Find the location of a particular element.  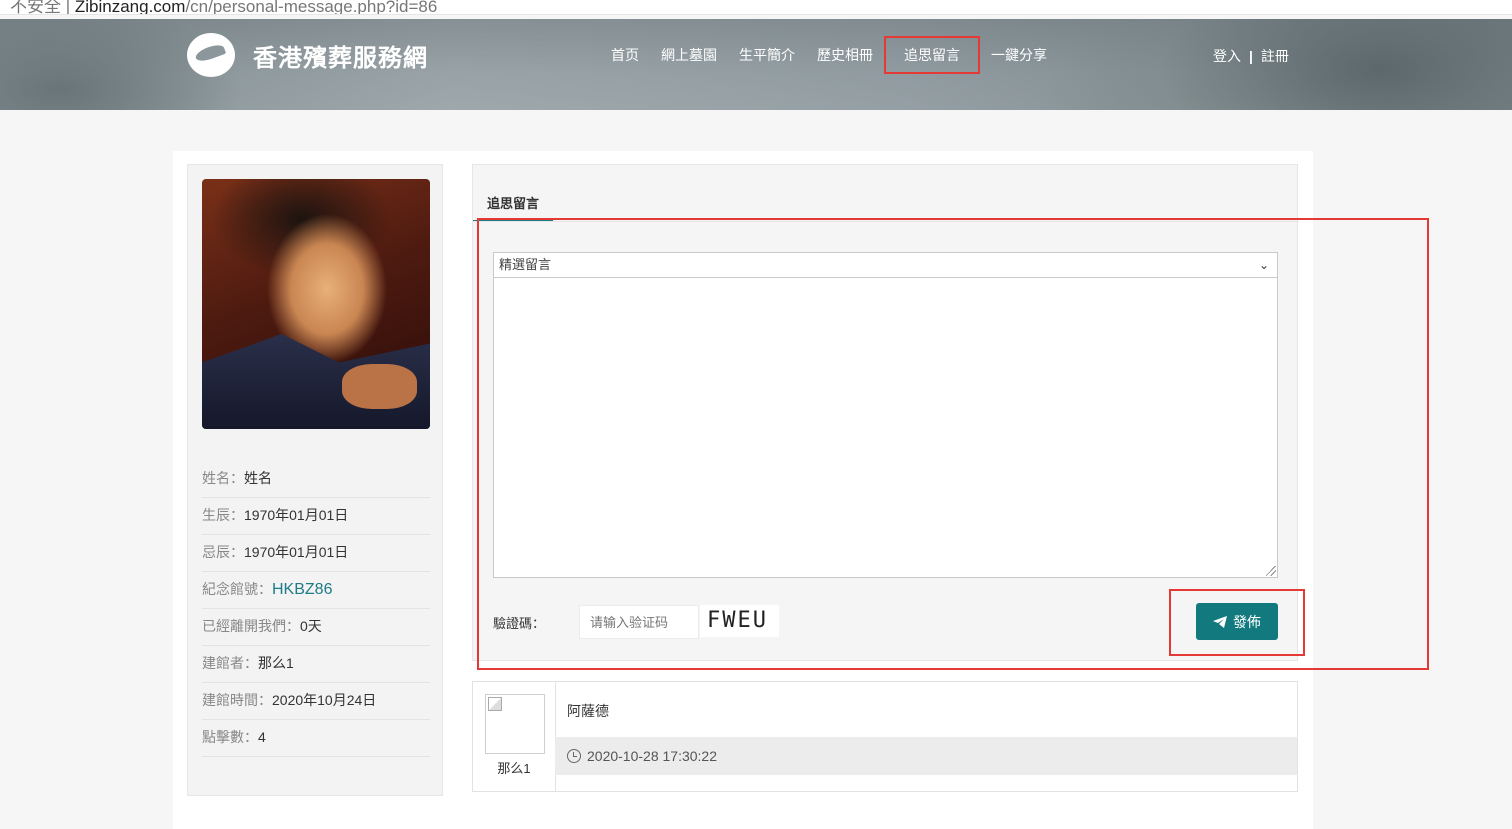

profile-field-creator: 建館者：那么1 is located at coordinates (316, 664).